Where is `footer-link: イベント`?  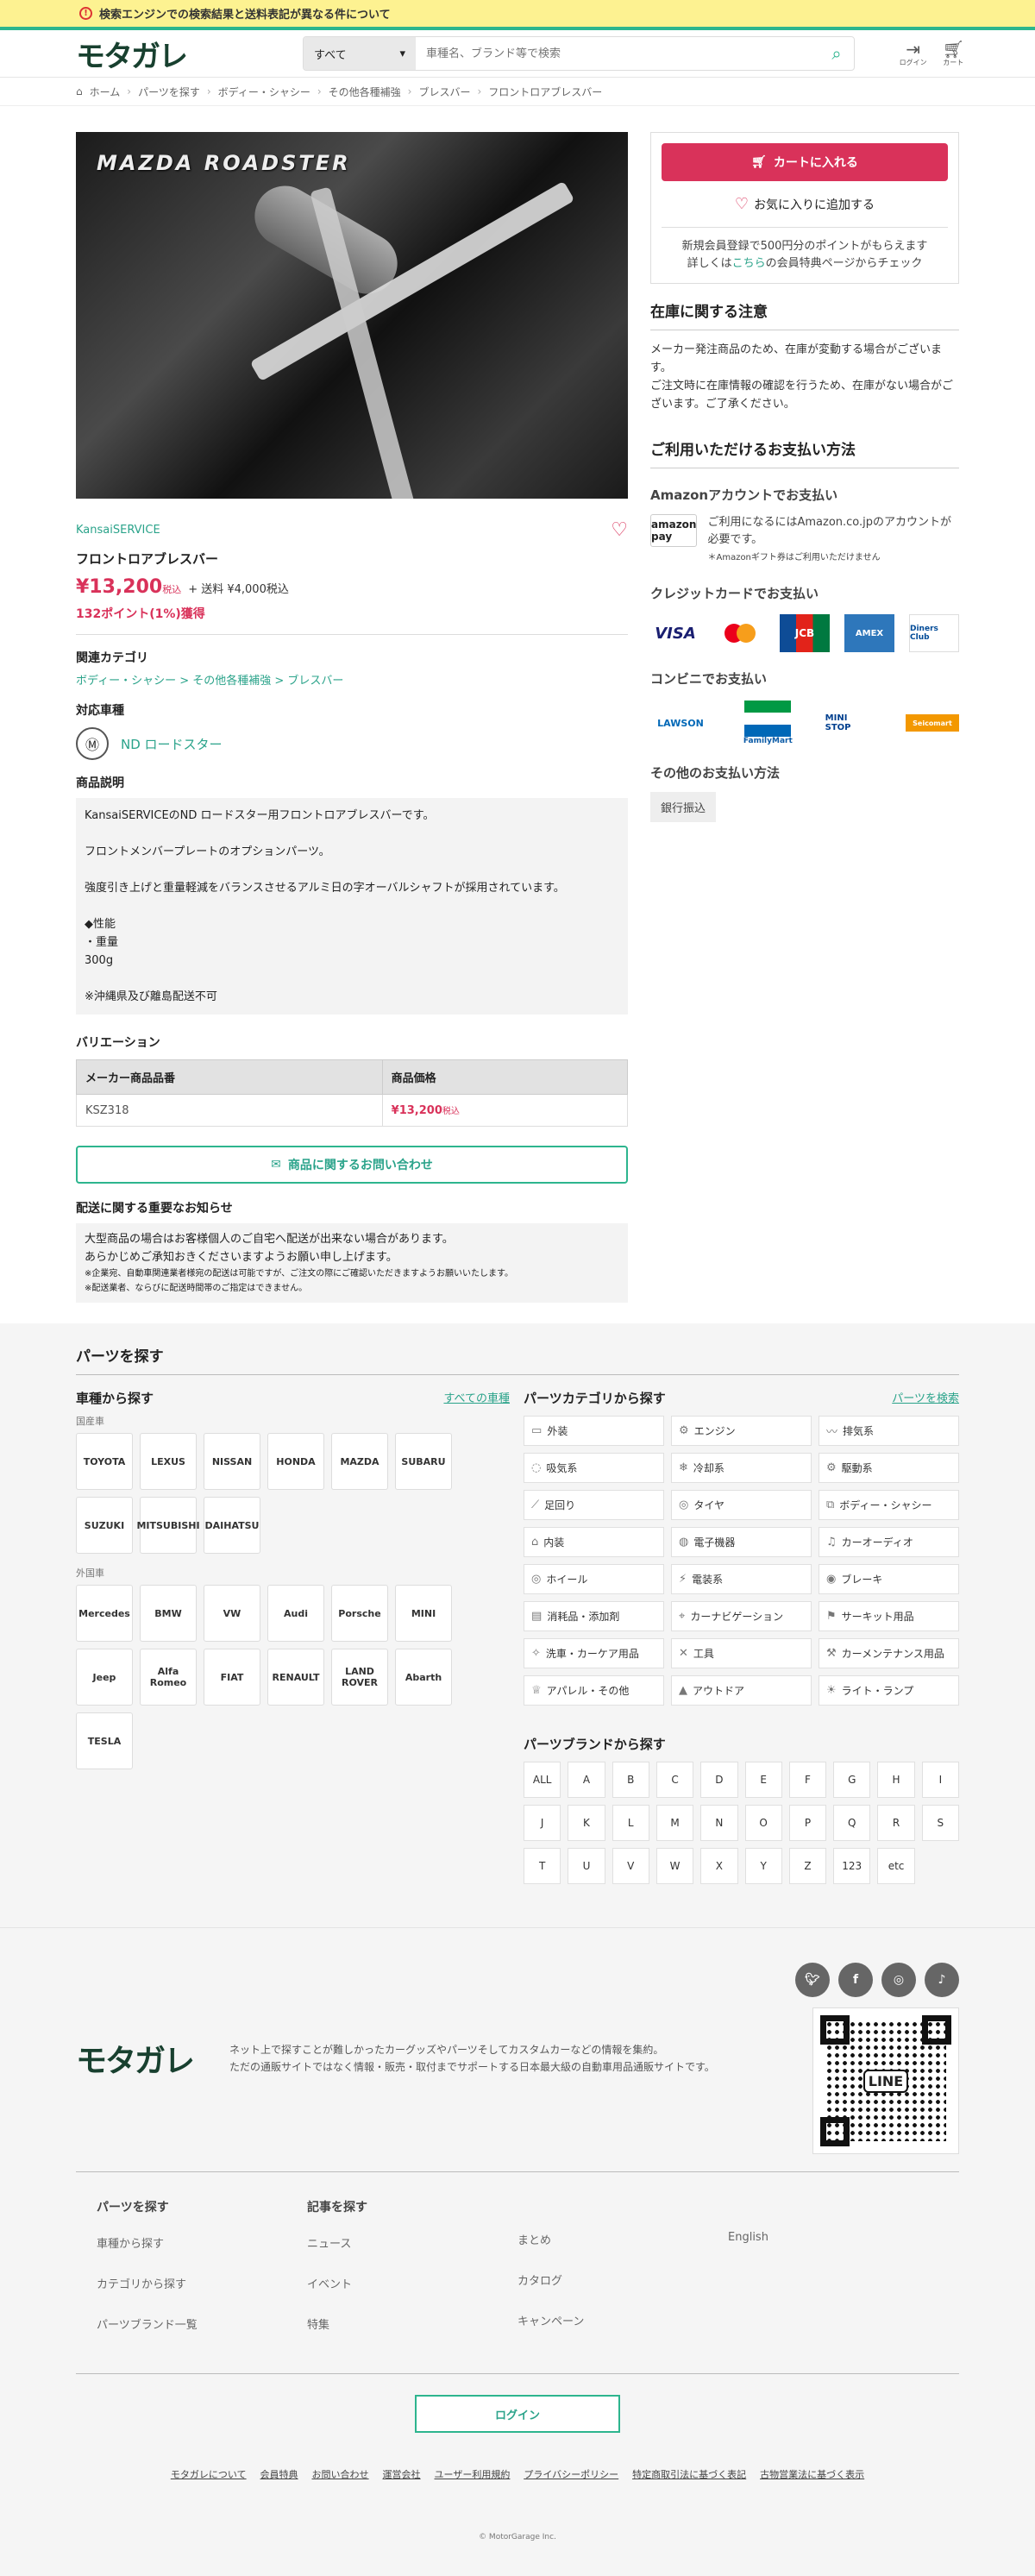
footer-link: イベント is located at coordinates (413, 2283).